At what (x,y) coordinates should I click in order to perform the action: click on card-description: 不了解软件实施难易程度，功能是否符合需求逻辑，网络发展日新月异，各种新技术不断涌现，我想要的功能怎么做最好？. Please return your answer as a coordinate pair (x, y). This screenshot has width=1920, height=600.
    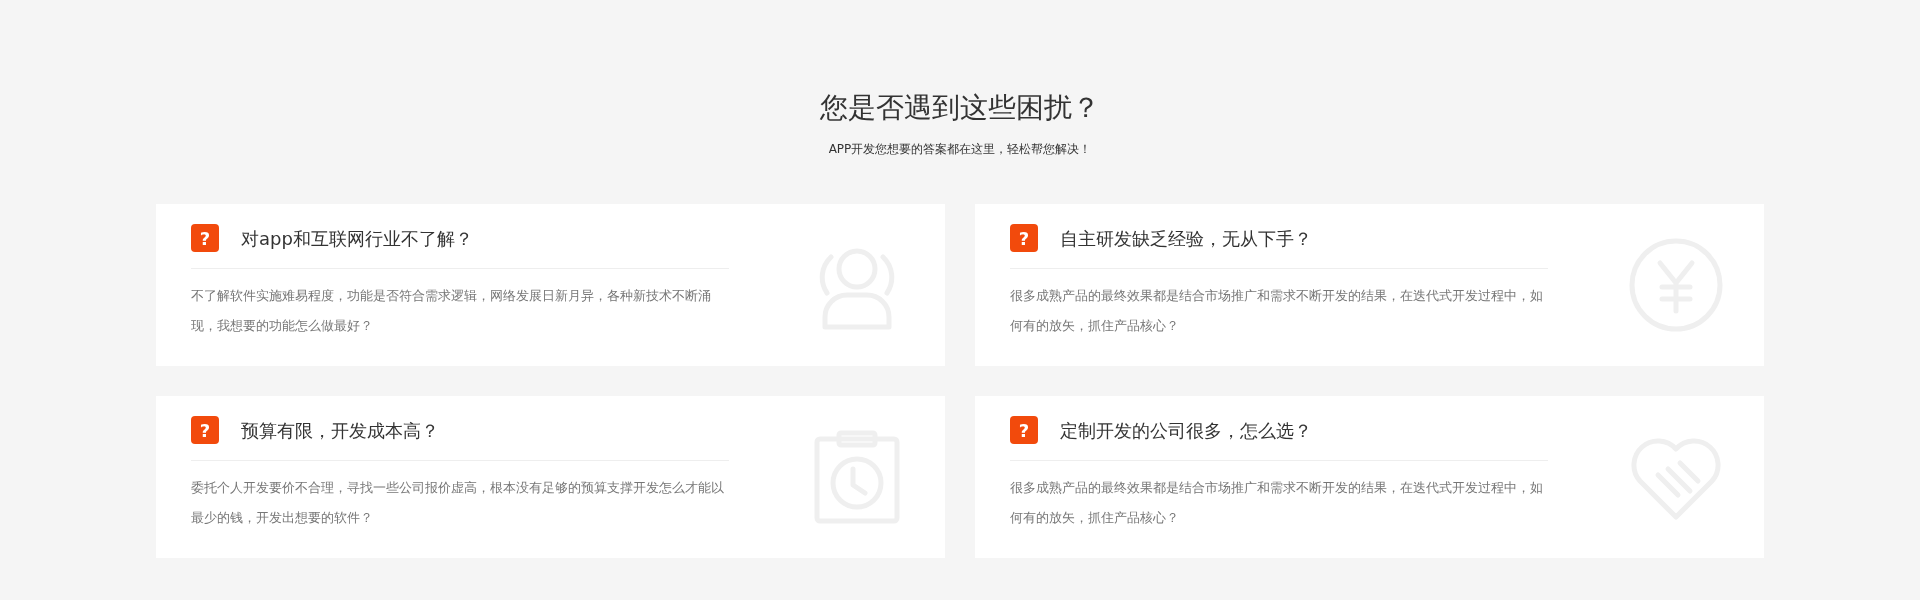
    Looking at the image, I should click on (451, 311).